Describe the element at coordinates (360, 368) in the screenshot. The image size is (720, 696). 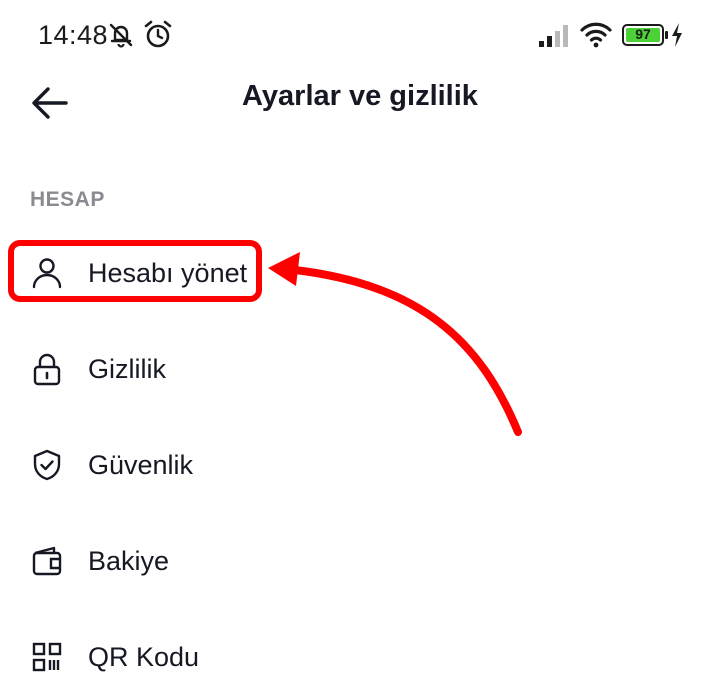
I see `menu-item-privacy: Gizlilik` at that location.